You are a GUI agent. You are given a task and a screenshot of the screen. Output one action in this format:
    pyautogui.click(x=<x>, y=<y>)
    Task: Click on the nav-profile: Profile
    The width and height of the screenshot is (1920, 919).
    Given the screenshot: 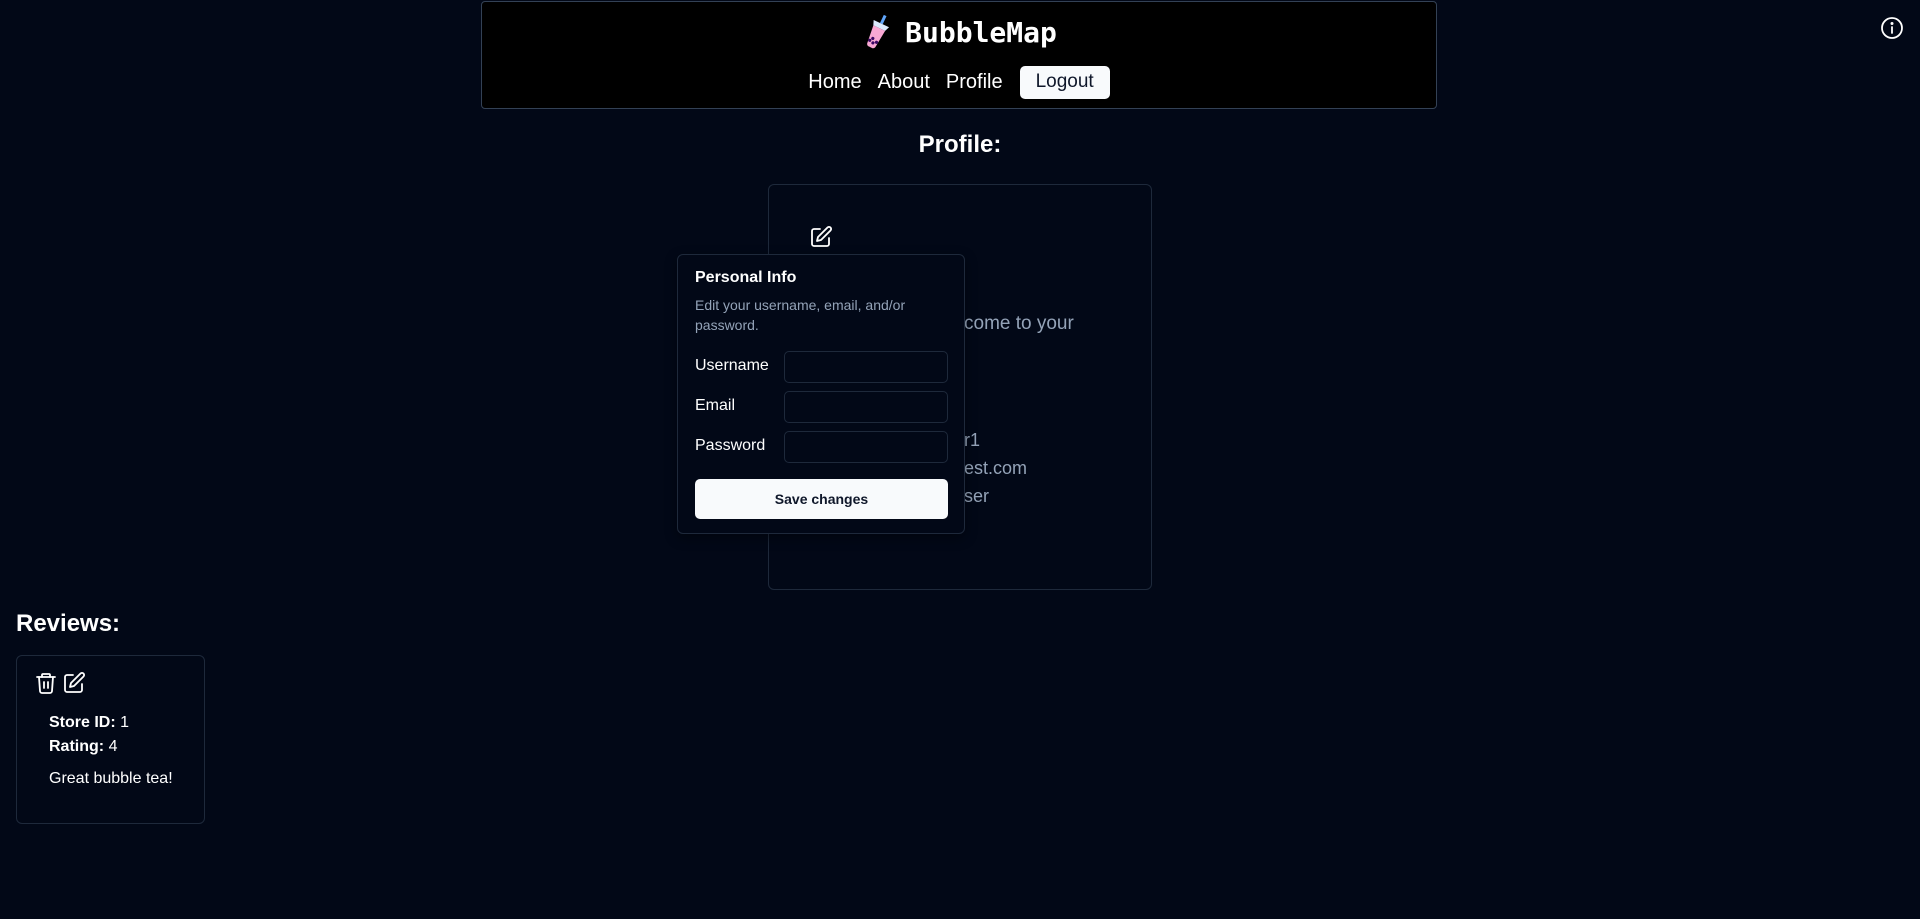 What is the action you would take?
    pyautogui.click(x=974, y=82)
    